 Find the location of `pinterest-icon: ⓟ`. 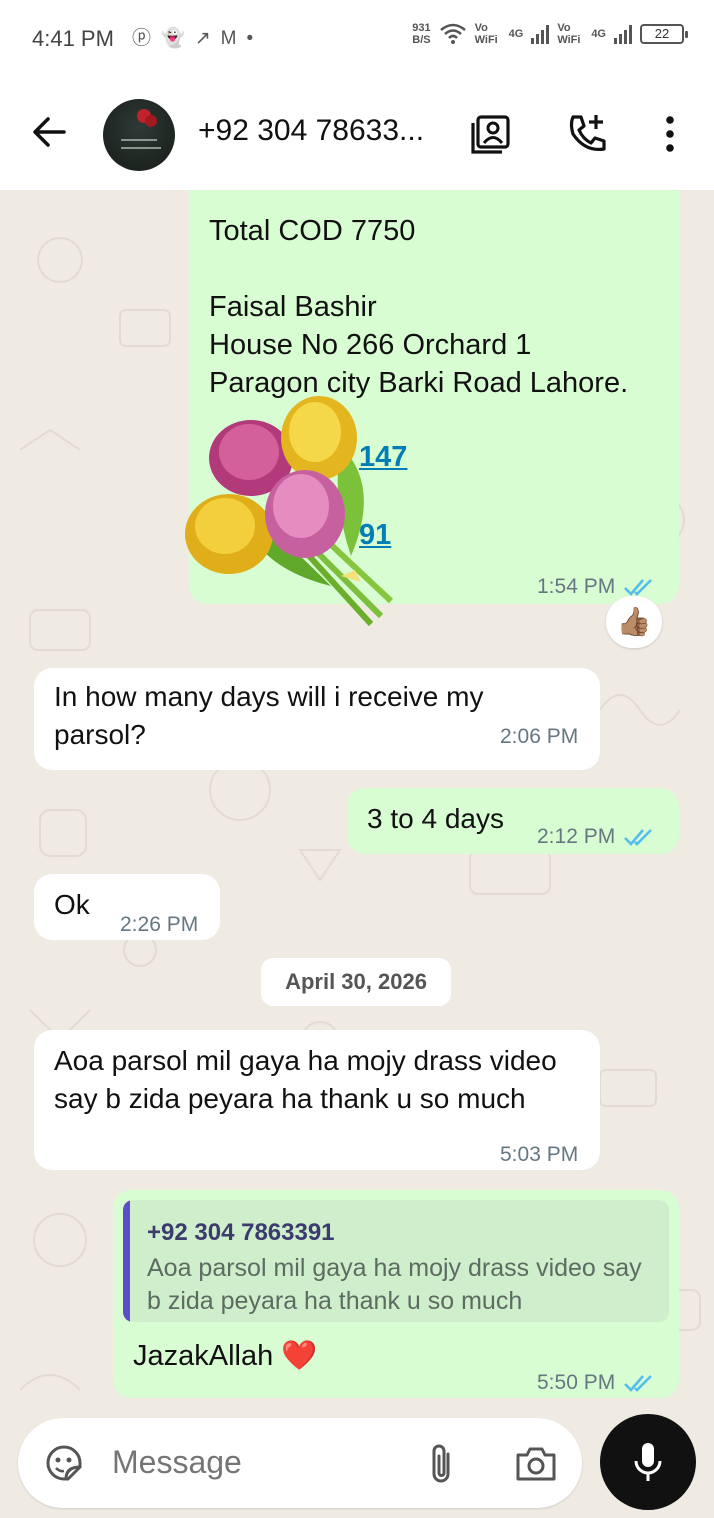

pinterest-icon: ⓟ is located at coordinates (142, 38).